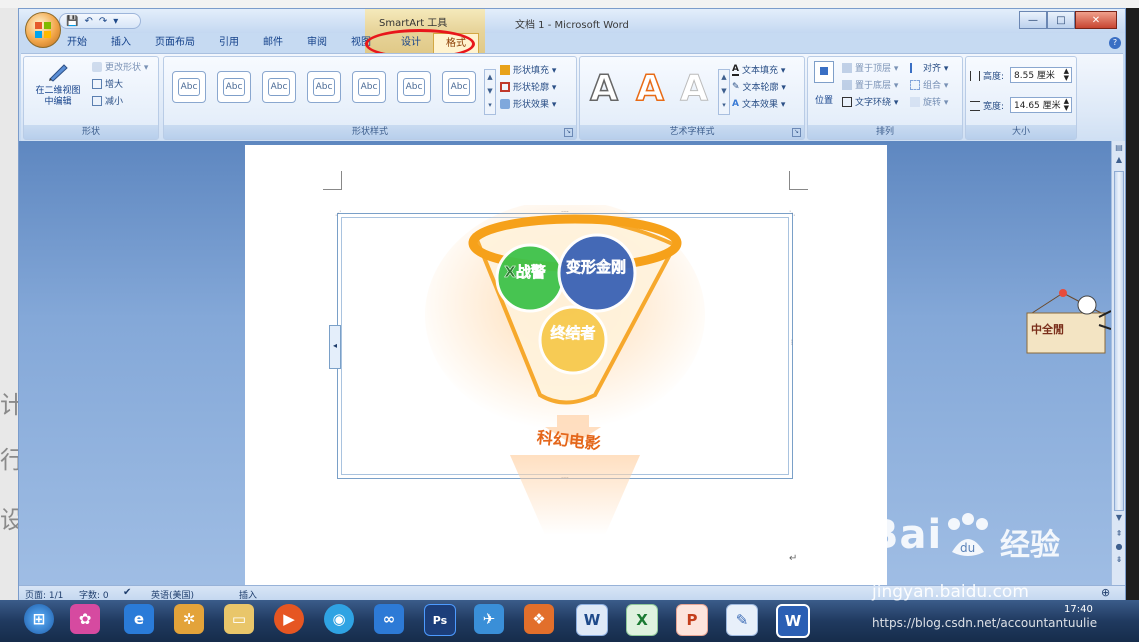  What do you see at coordinates (792, 214) in the screenshot?
I see `resize-handle: ⋱` at bounding box center [792, 214].